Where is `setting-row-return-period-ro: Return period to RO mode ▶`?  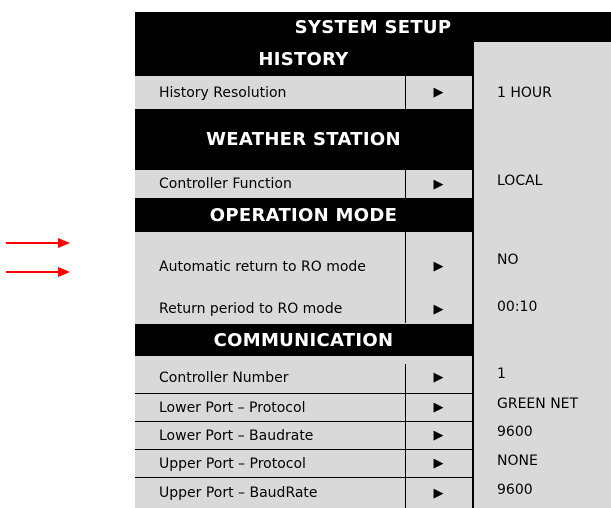 setting-row-return-period-ro: Return period to RO mode ▶ is located at coordinates (303, 309).